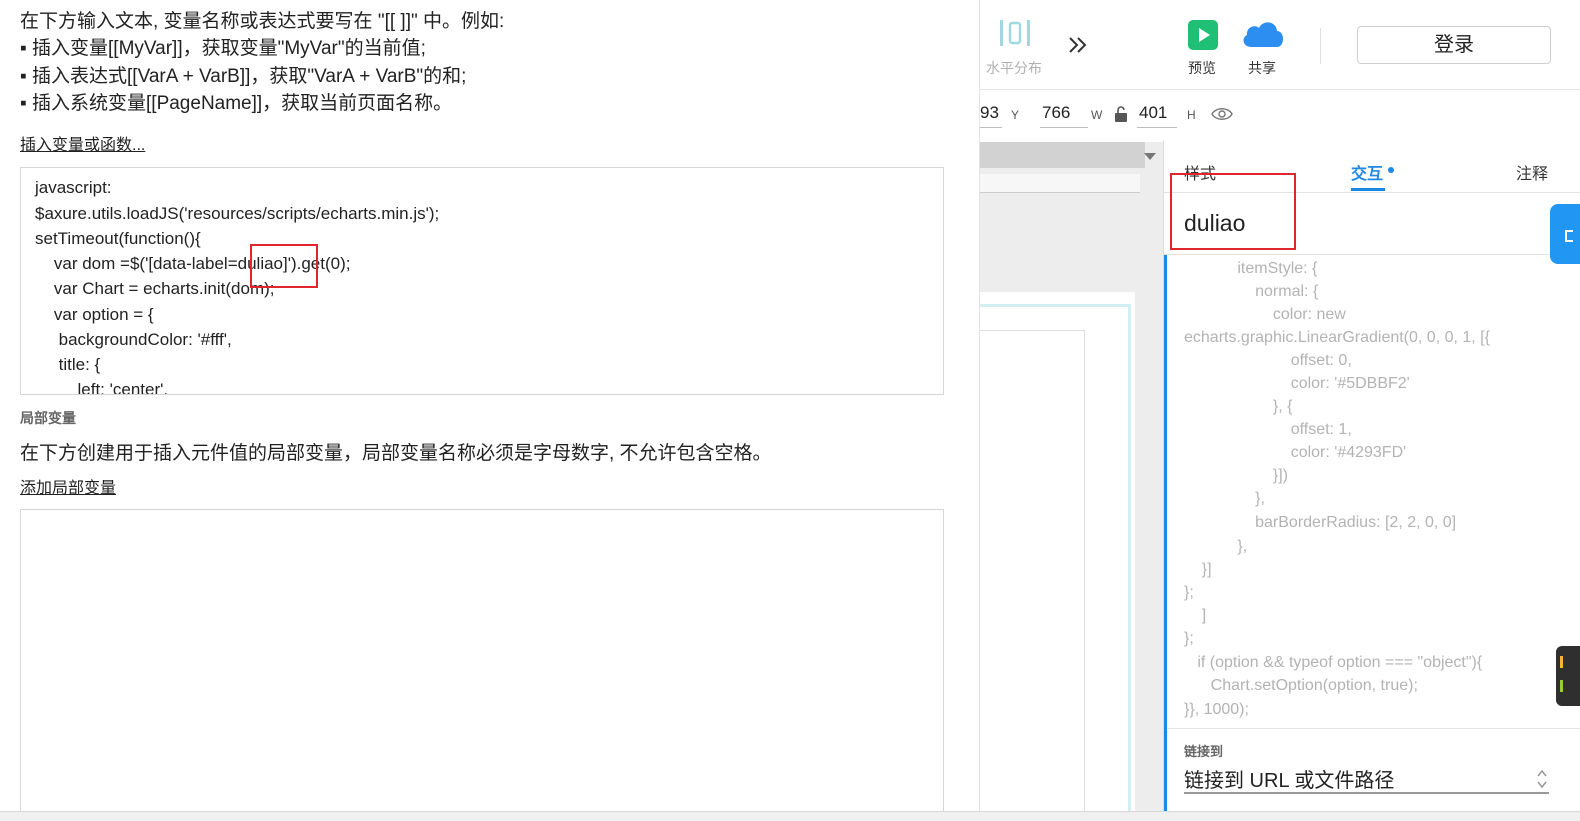 The width and height of the screenshot is (1580, 821). What do you see at coordinates (989, 113) in the screenshot?
I see `x-value-partial: 93` at bounding box center [989, 113].